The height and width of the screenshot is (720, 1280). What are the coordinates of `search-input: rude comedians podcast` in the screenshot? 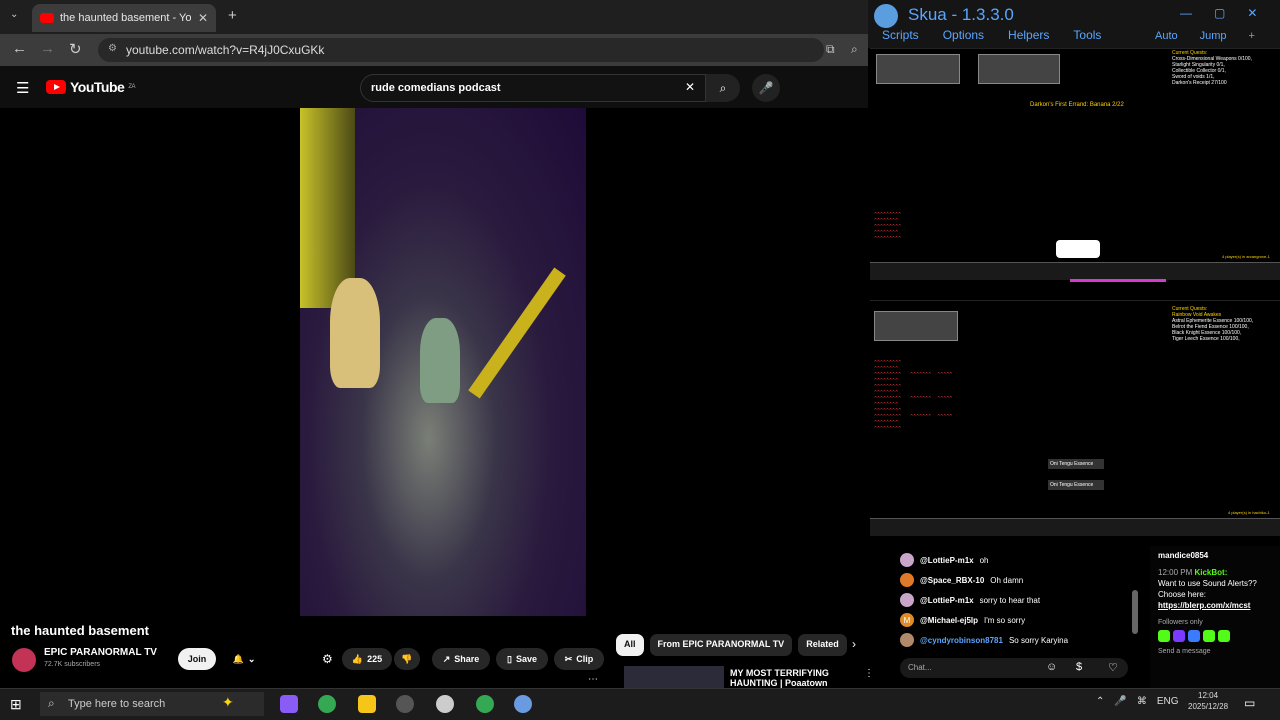 It's located at (533, 88).